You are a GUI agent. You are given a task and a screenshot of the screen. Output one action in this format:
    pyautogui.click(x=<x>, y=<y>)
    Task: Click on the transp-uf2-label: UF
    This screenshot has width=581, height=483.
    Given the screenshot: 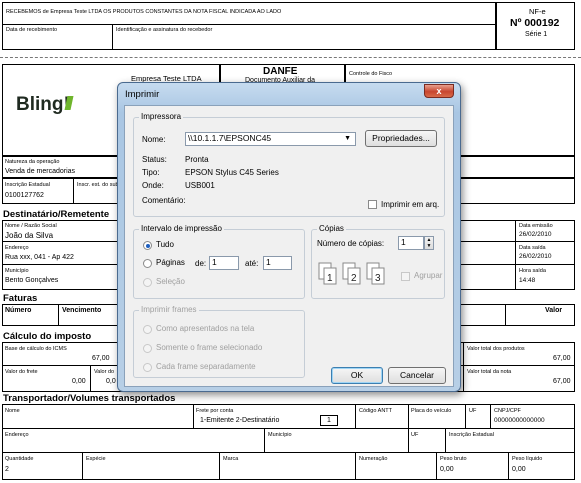 What is the action you would take?
    pyautogui.click(x=415, y=435)
    